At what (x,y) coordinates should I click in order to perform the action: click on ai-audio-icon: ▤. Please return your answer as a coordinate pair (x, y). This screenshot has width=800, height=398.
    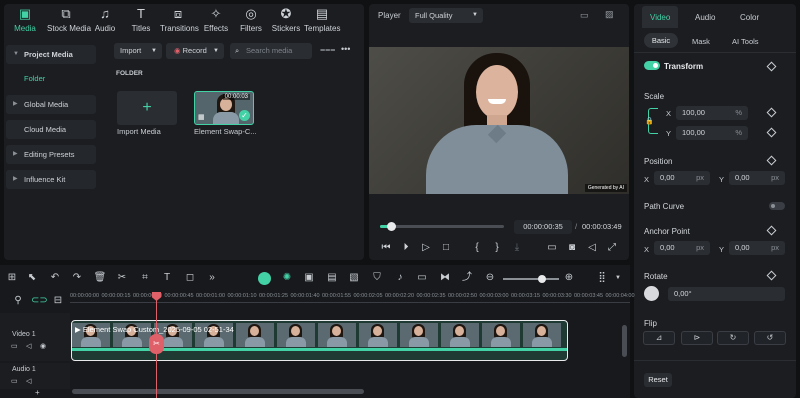
    Looking at the image, I should click on (332, 278).